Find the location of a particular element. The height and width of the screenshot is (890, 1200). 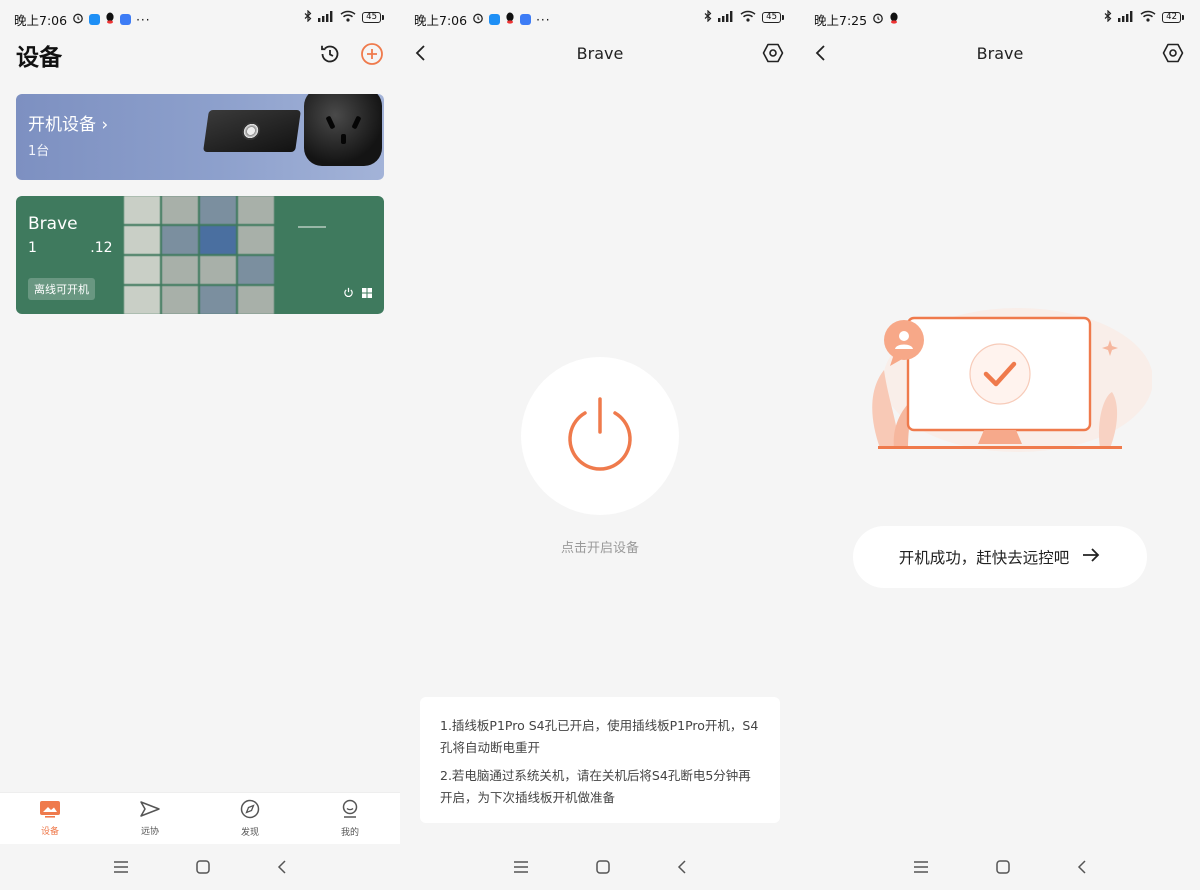

power-icon is located at coordinates (600, 436).